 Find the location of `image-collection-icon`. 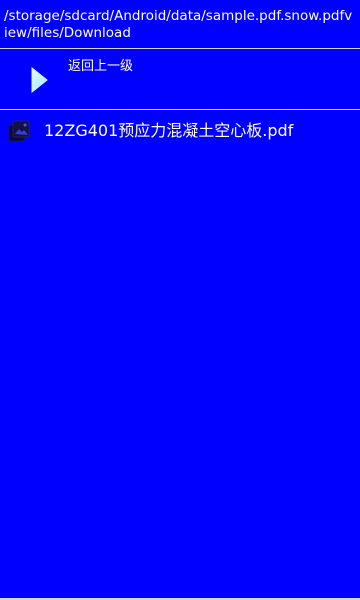

image-collection-icon is located at coordinates (19, 131).